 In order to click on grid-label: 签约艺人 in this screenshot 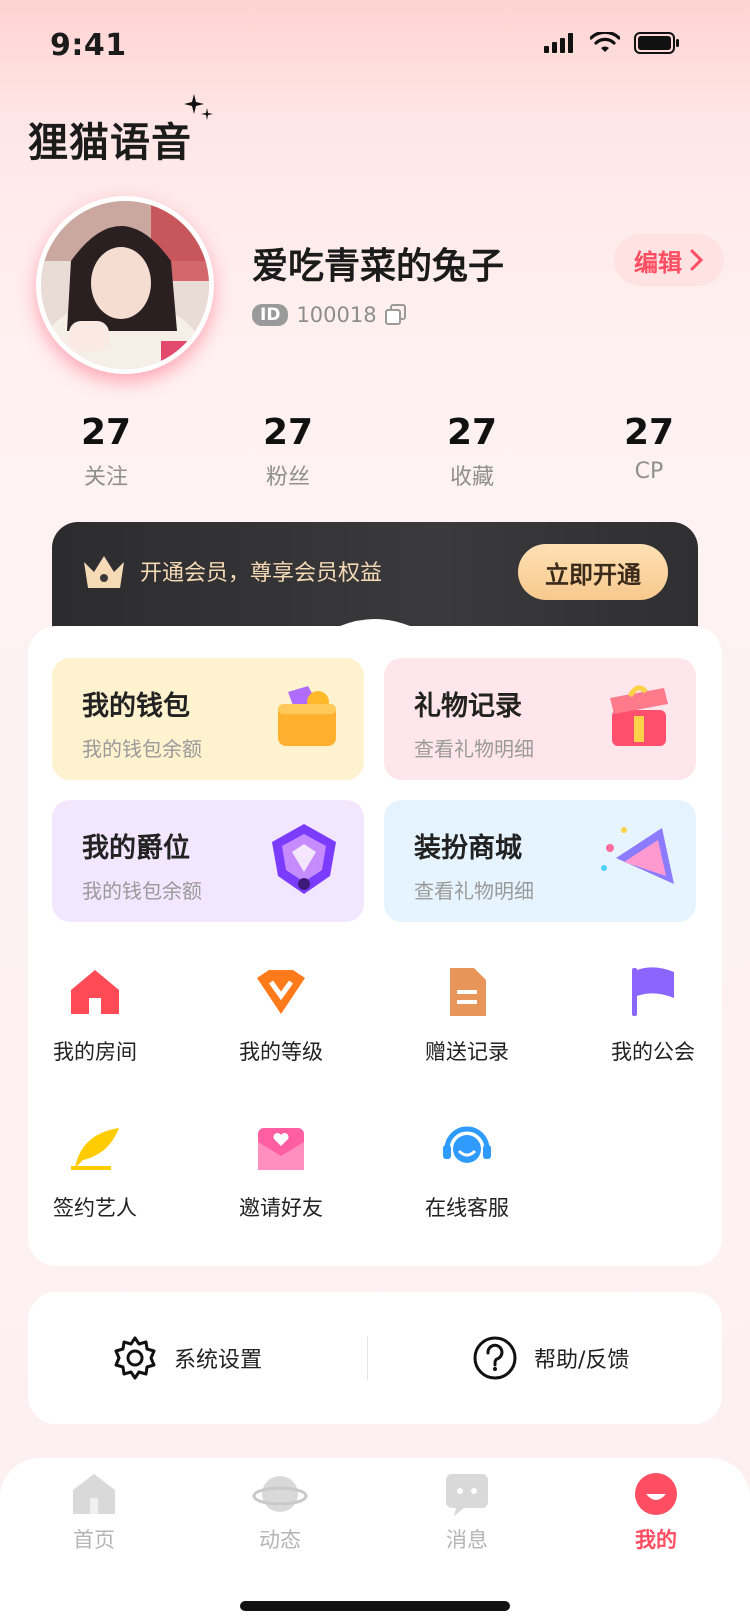, I will do `click(95, 1208)`.